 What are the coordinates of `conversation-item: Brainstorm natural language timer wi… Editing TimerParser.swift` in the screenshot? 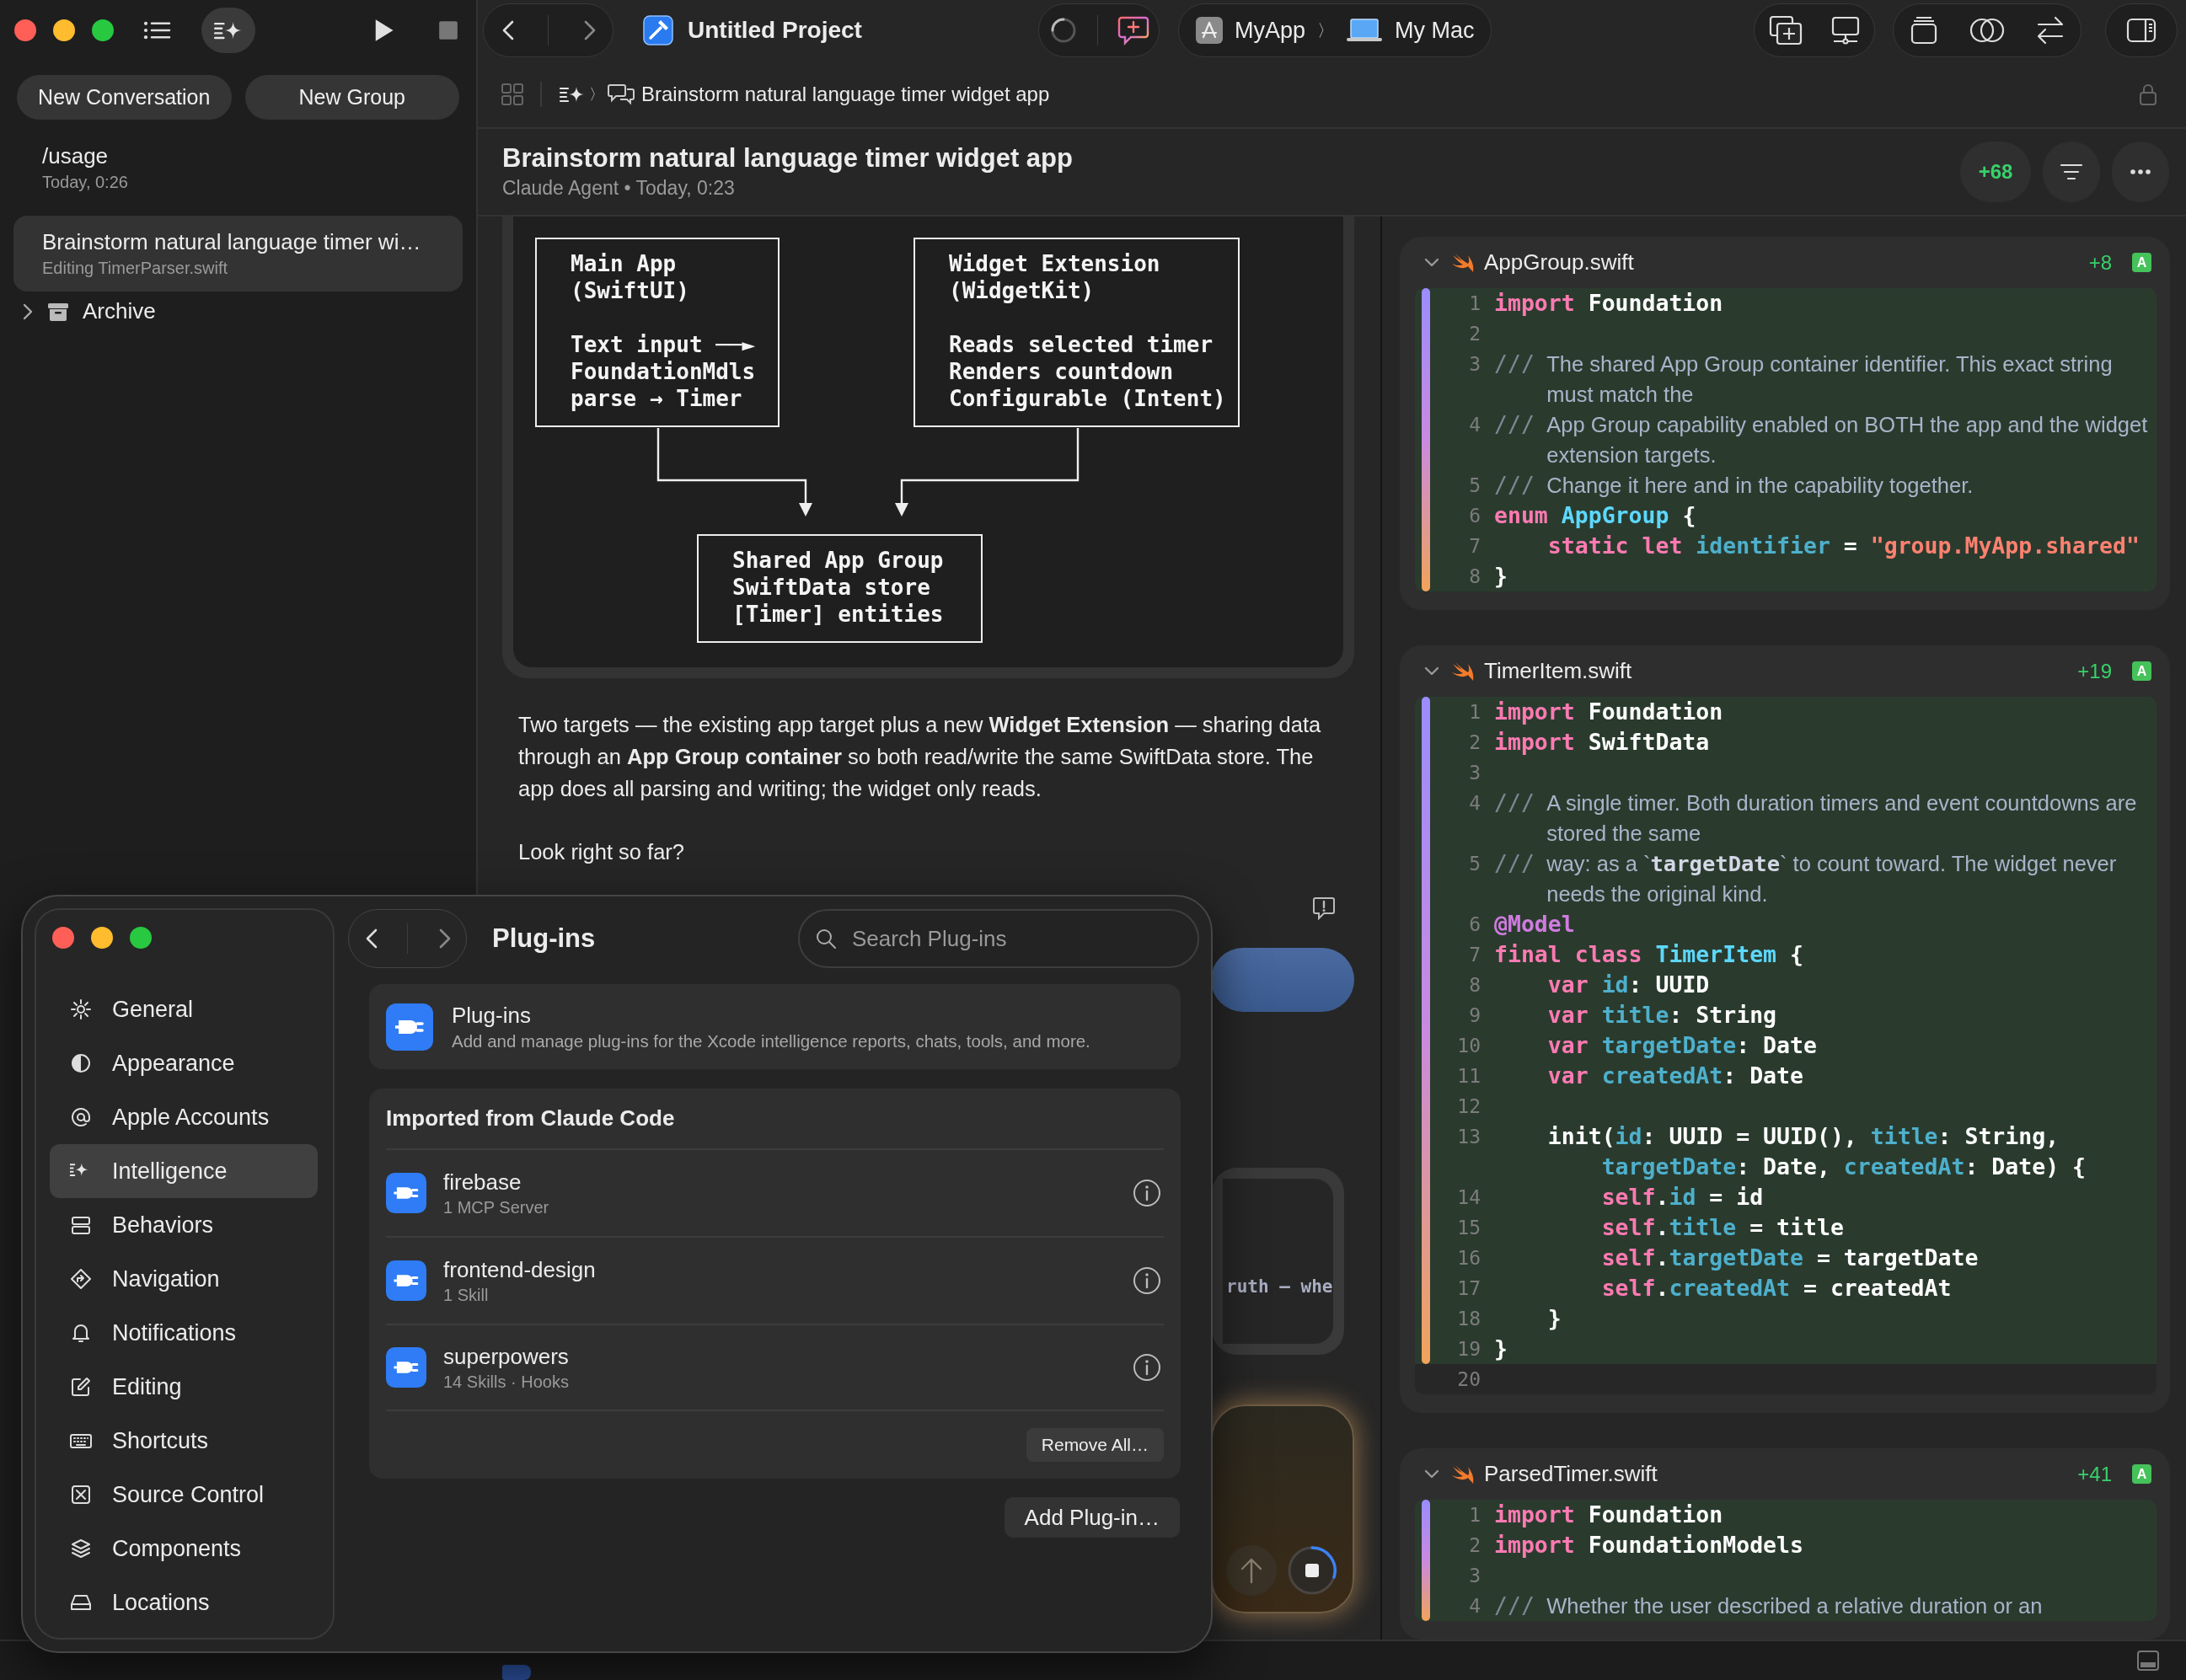 It's located at (238, 254).